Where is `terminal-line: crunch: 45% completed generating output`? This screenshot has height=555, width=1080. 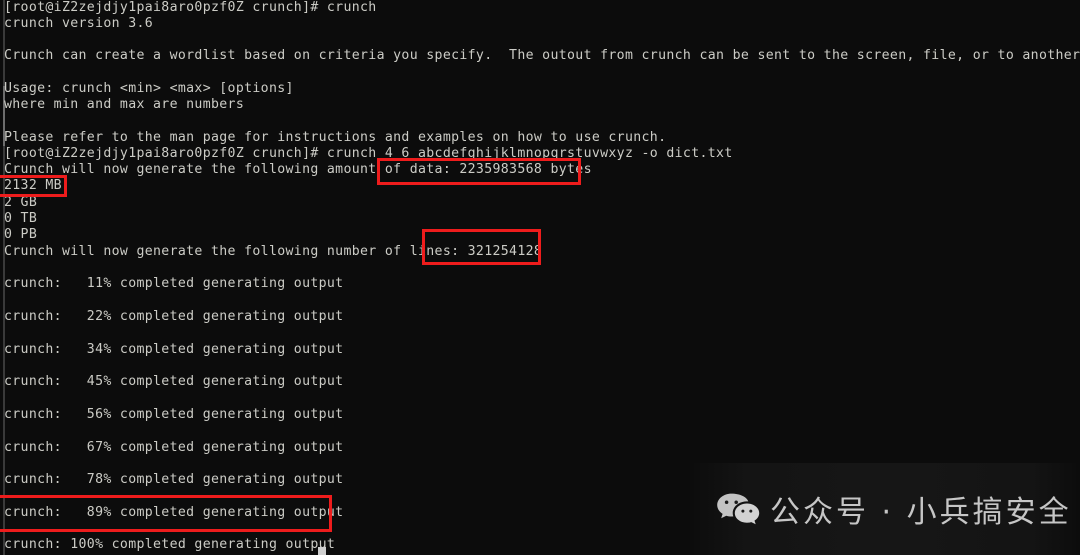
terminal-line: crunch: 45% completed generating output is located at coordinates (174, 381).